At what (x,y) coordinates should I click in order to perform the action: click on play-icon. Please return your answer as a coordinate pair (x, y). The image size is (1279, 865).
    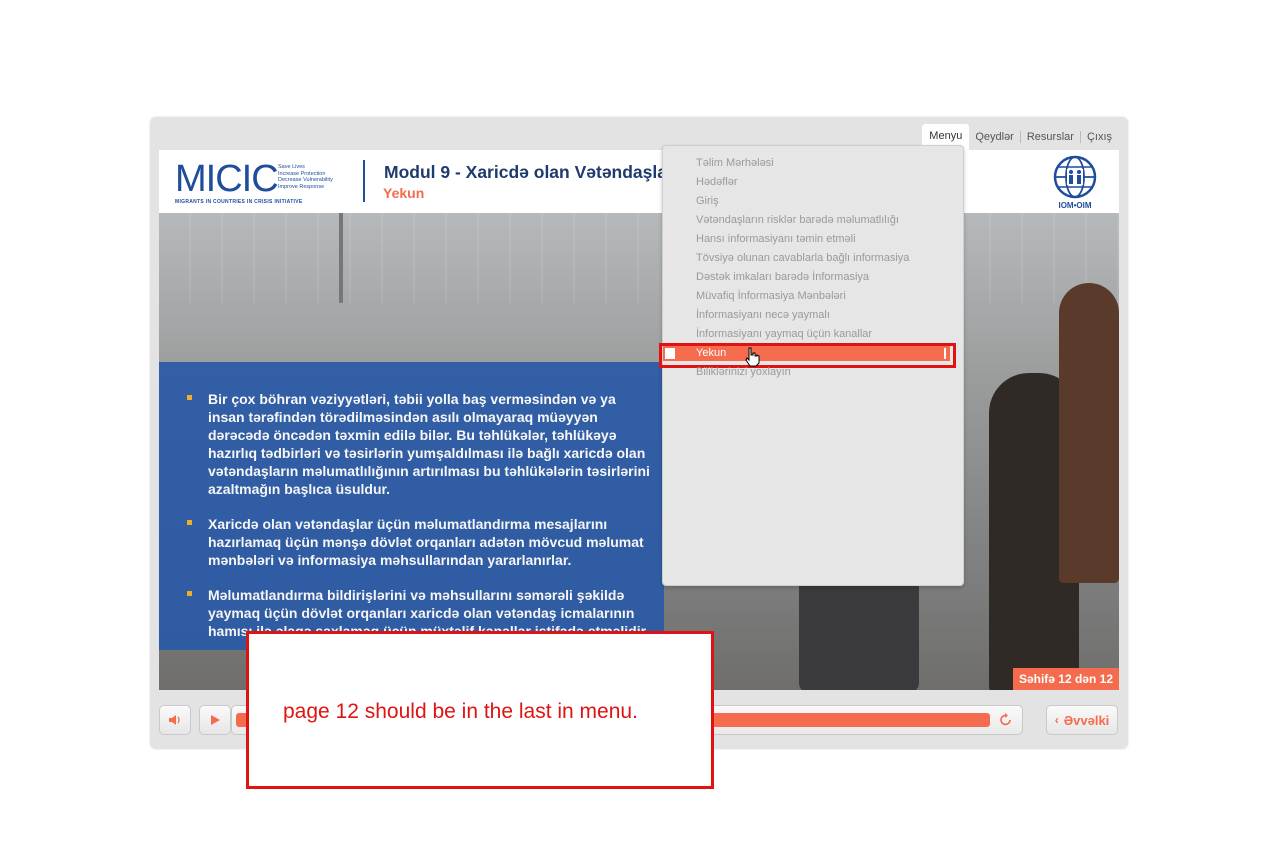
    Looking at the image, I should click on (215, 720).